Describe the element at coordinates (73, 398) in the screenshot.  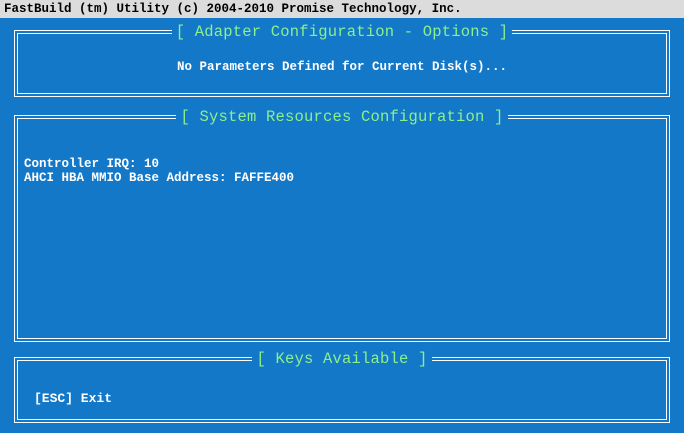
I see `esc-exit-key: [ESC] Exit` at that location.